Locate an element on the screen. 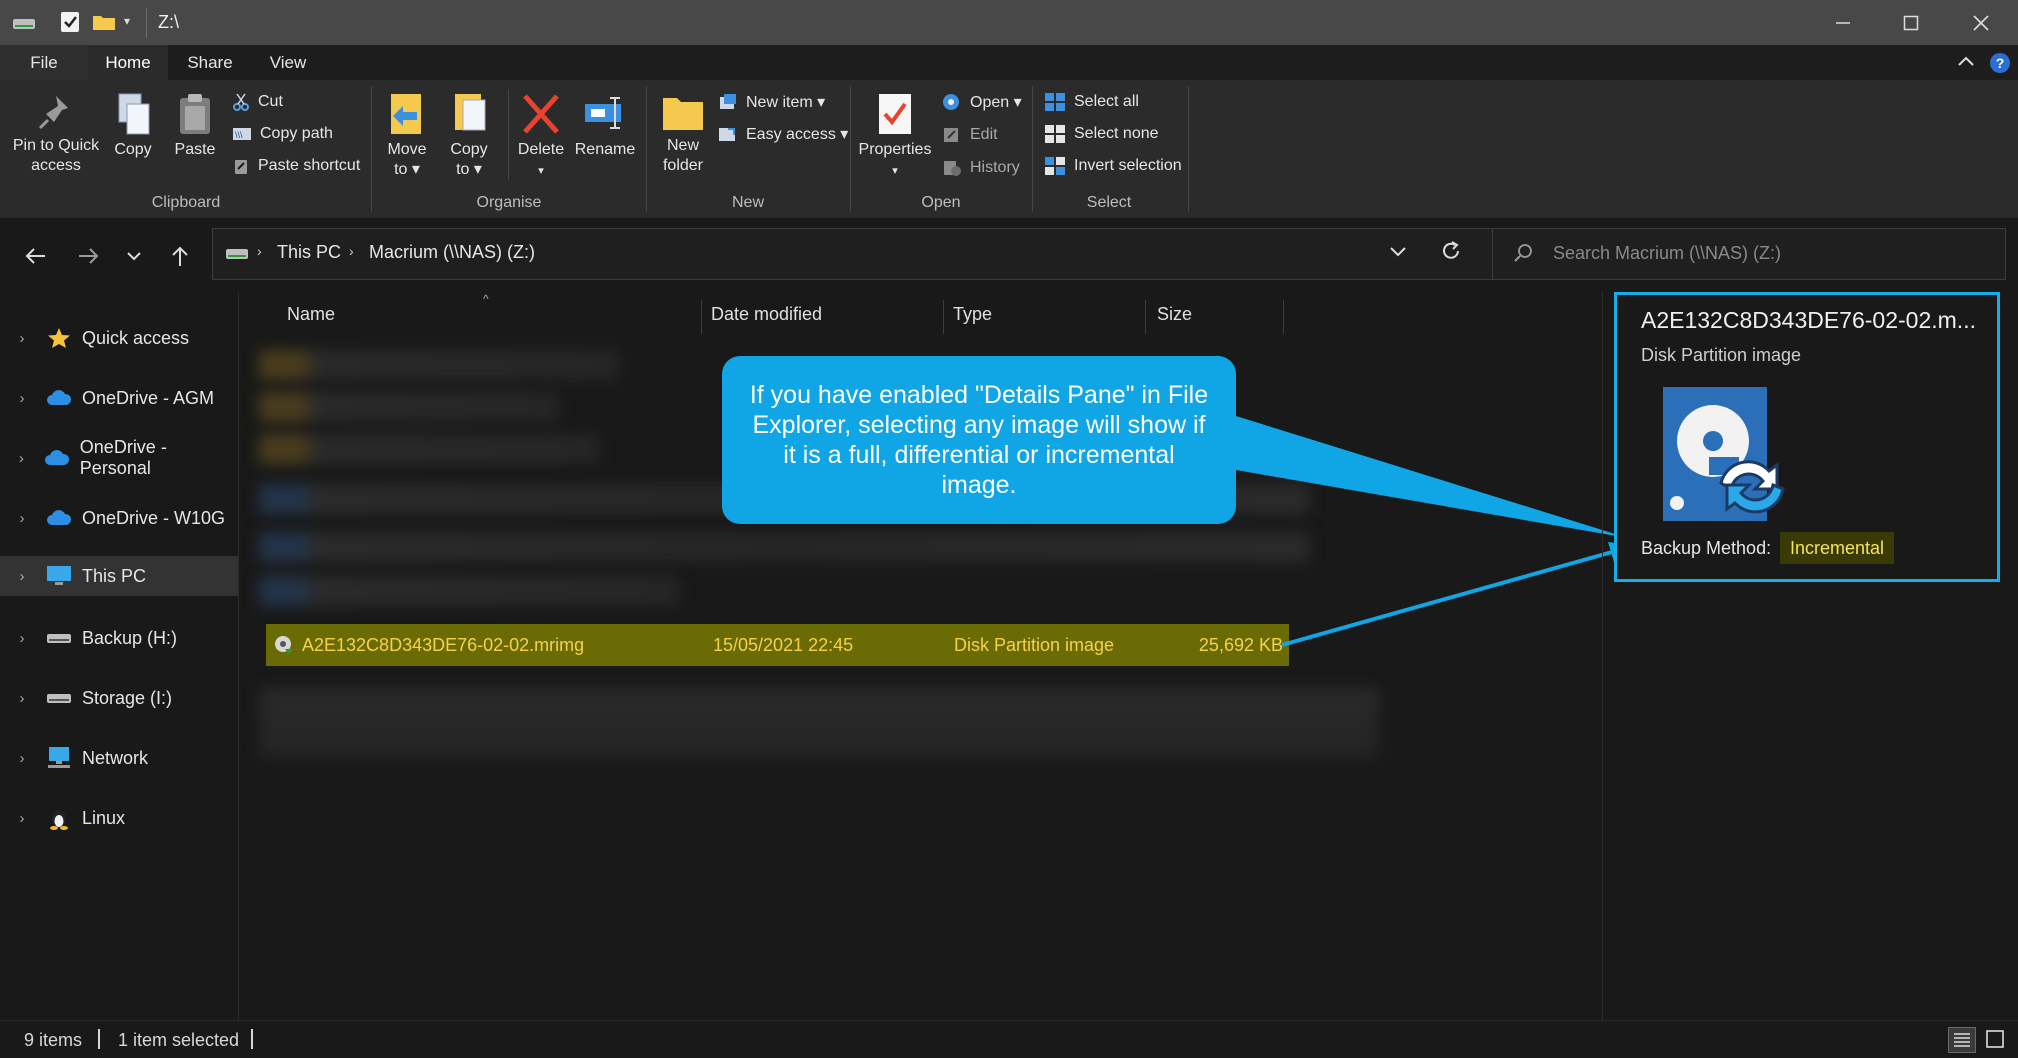 This screenshot has width=2018, height=1058. details-view-icon is located at coordinates (1962, 1040).